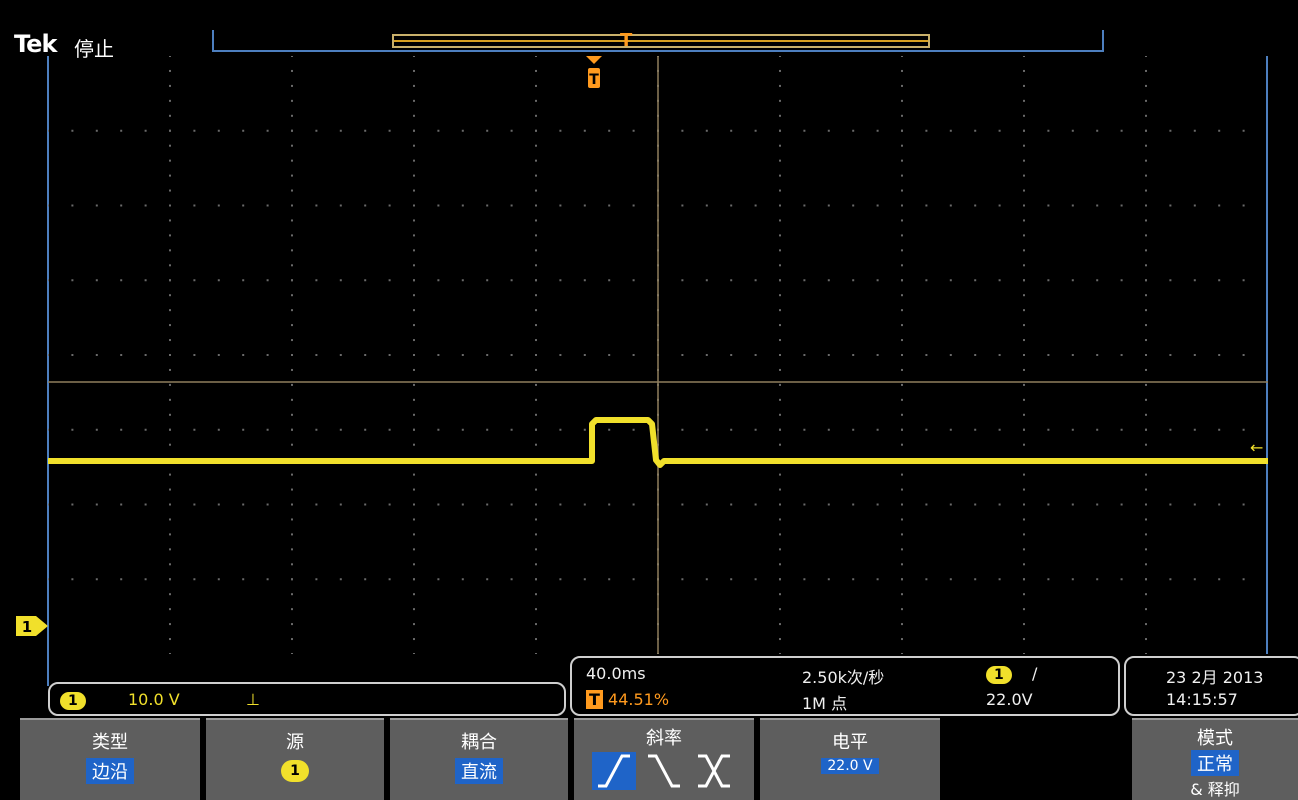 The image size is (1298, 800). I want to click on ch1-readout: 1 10.0 V ⊥, so click(307, 699).